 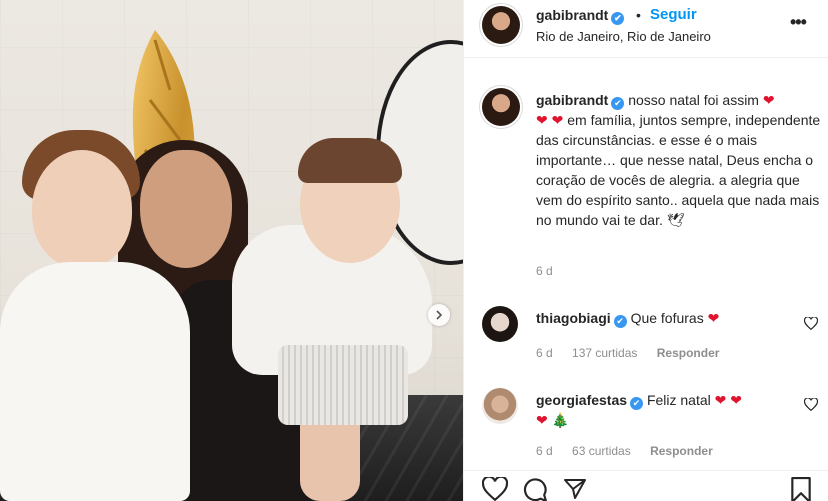 What do you see at coordinates (801, 489) in the screenshot?
I see `bookmark-icon` at bounding box center [801, 489].